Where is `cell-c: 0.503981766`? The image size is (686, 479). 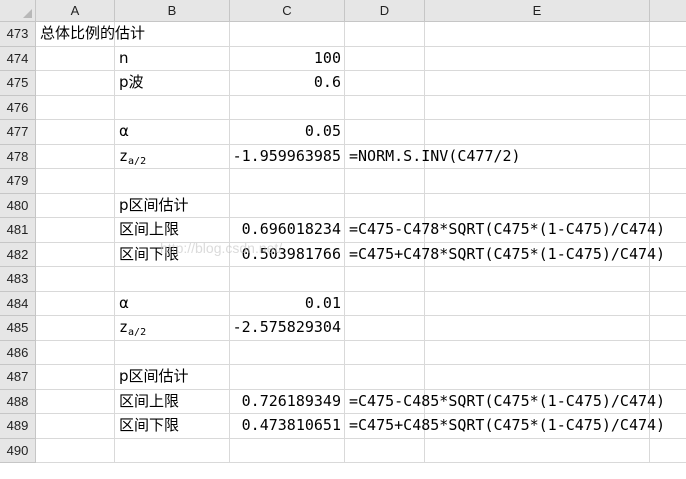
cell-c: 0.503981766 is located at coordinates (287, 254).